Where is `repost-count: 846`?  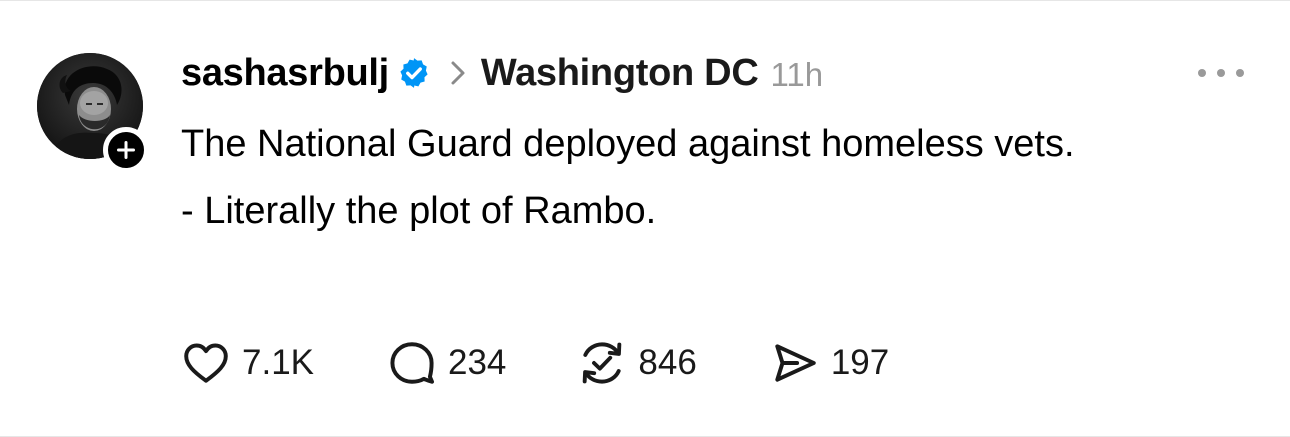 repost-count: 846 is located at coordinates (667, 362).